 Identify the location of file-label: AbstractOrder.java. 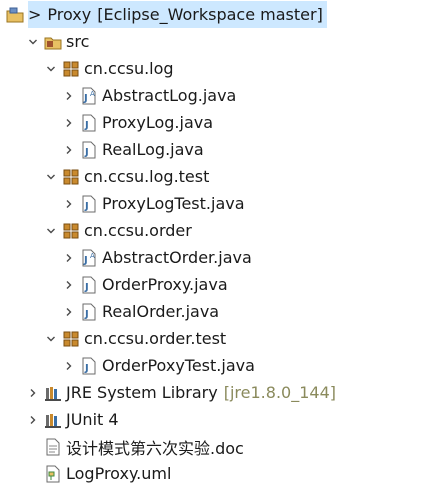
(177, 257).